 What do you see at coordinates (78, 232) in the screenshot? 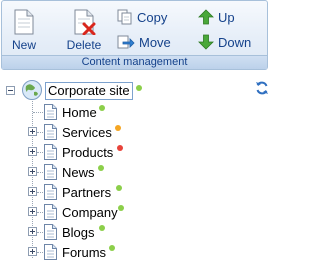
I see `tree-node-blogs: Blogs` at bounding box center [78, 232].